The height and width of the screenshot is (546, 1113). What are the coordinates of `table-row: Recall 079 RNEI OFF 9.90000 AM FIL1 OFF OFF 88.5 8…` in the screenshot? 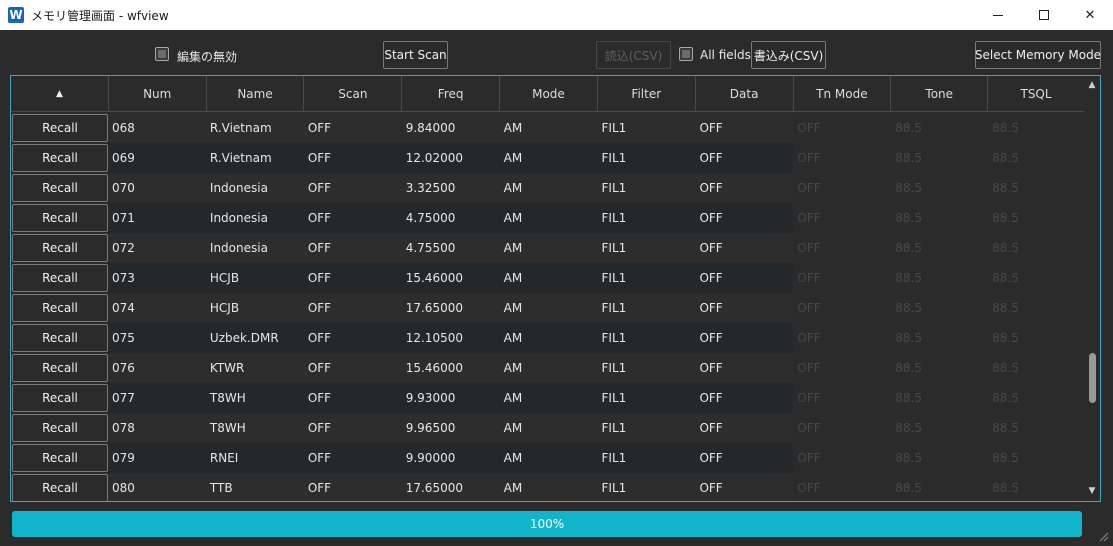 It's located at (548, 458).